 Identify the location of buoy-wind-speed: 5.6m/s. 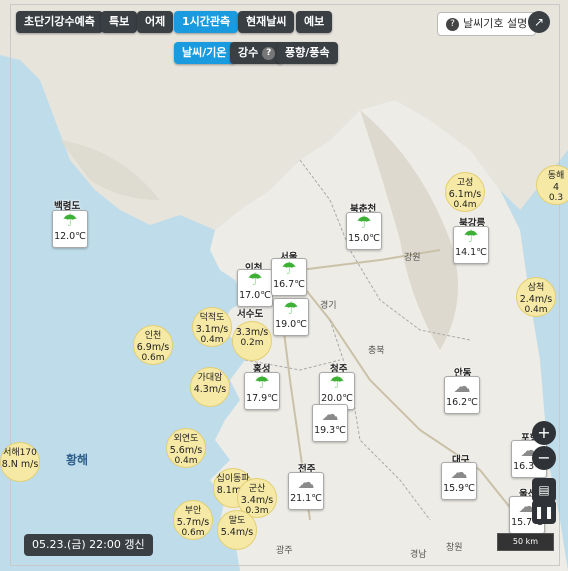
(186, 450).